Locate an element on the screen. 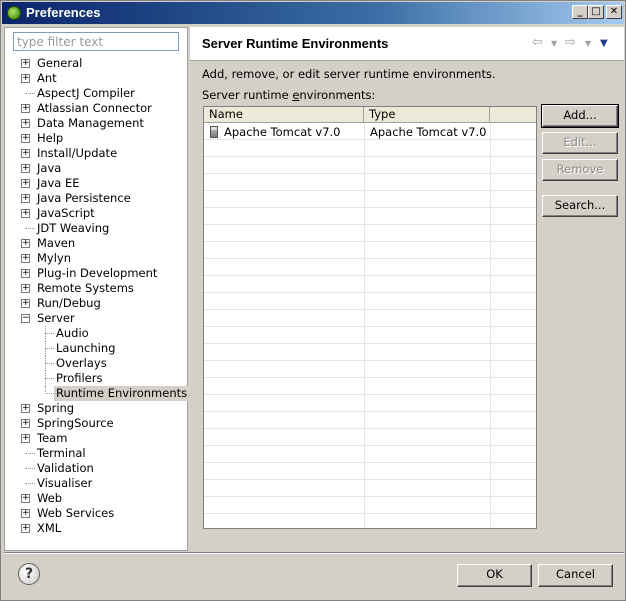 The width and height of the screenshot is (626, 601). tree-item-label: JDT Weaving is located at coordinates (73, 228).